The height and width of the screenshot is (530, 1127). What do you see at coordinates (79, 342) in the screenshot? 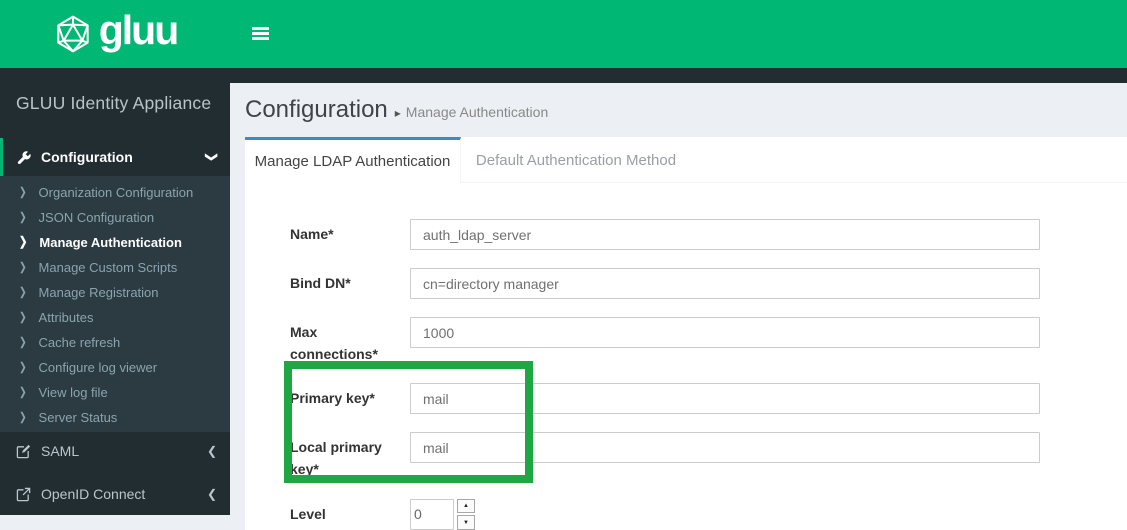
I see `sidebar-item-label: Cache refresh` at bounding box center [79, 342].